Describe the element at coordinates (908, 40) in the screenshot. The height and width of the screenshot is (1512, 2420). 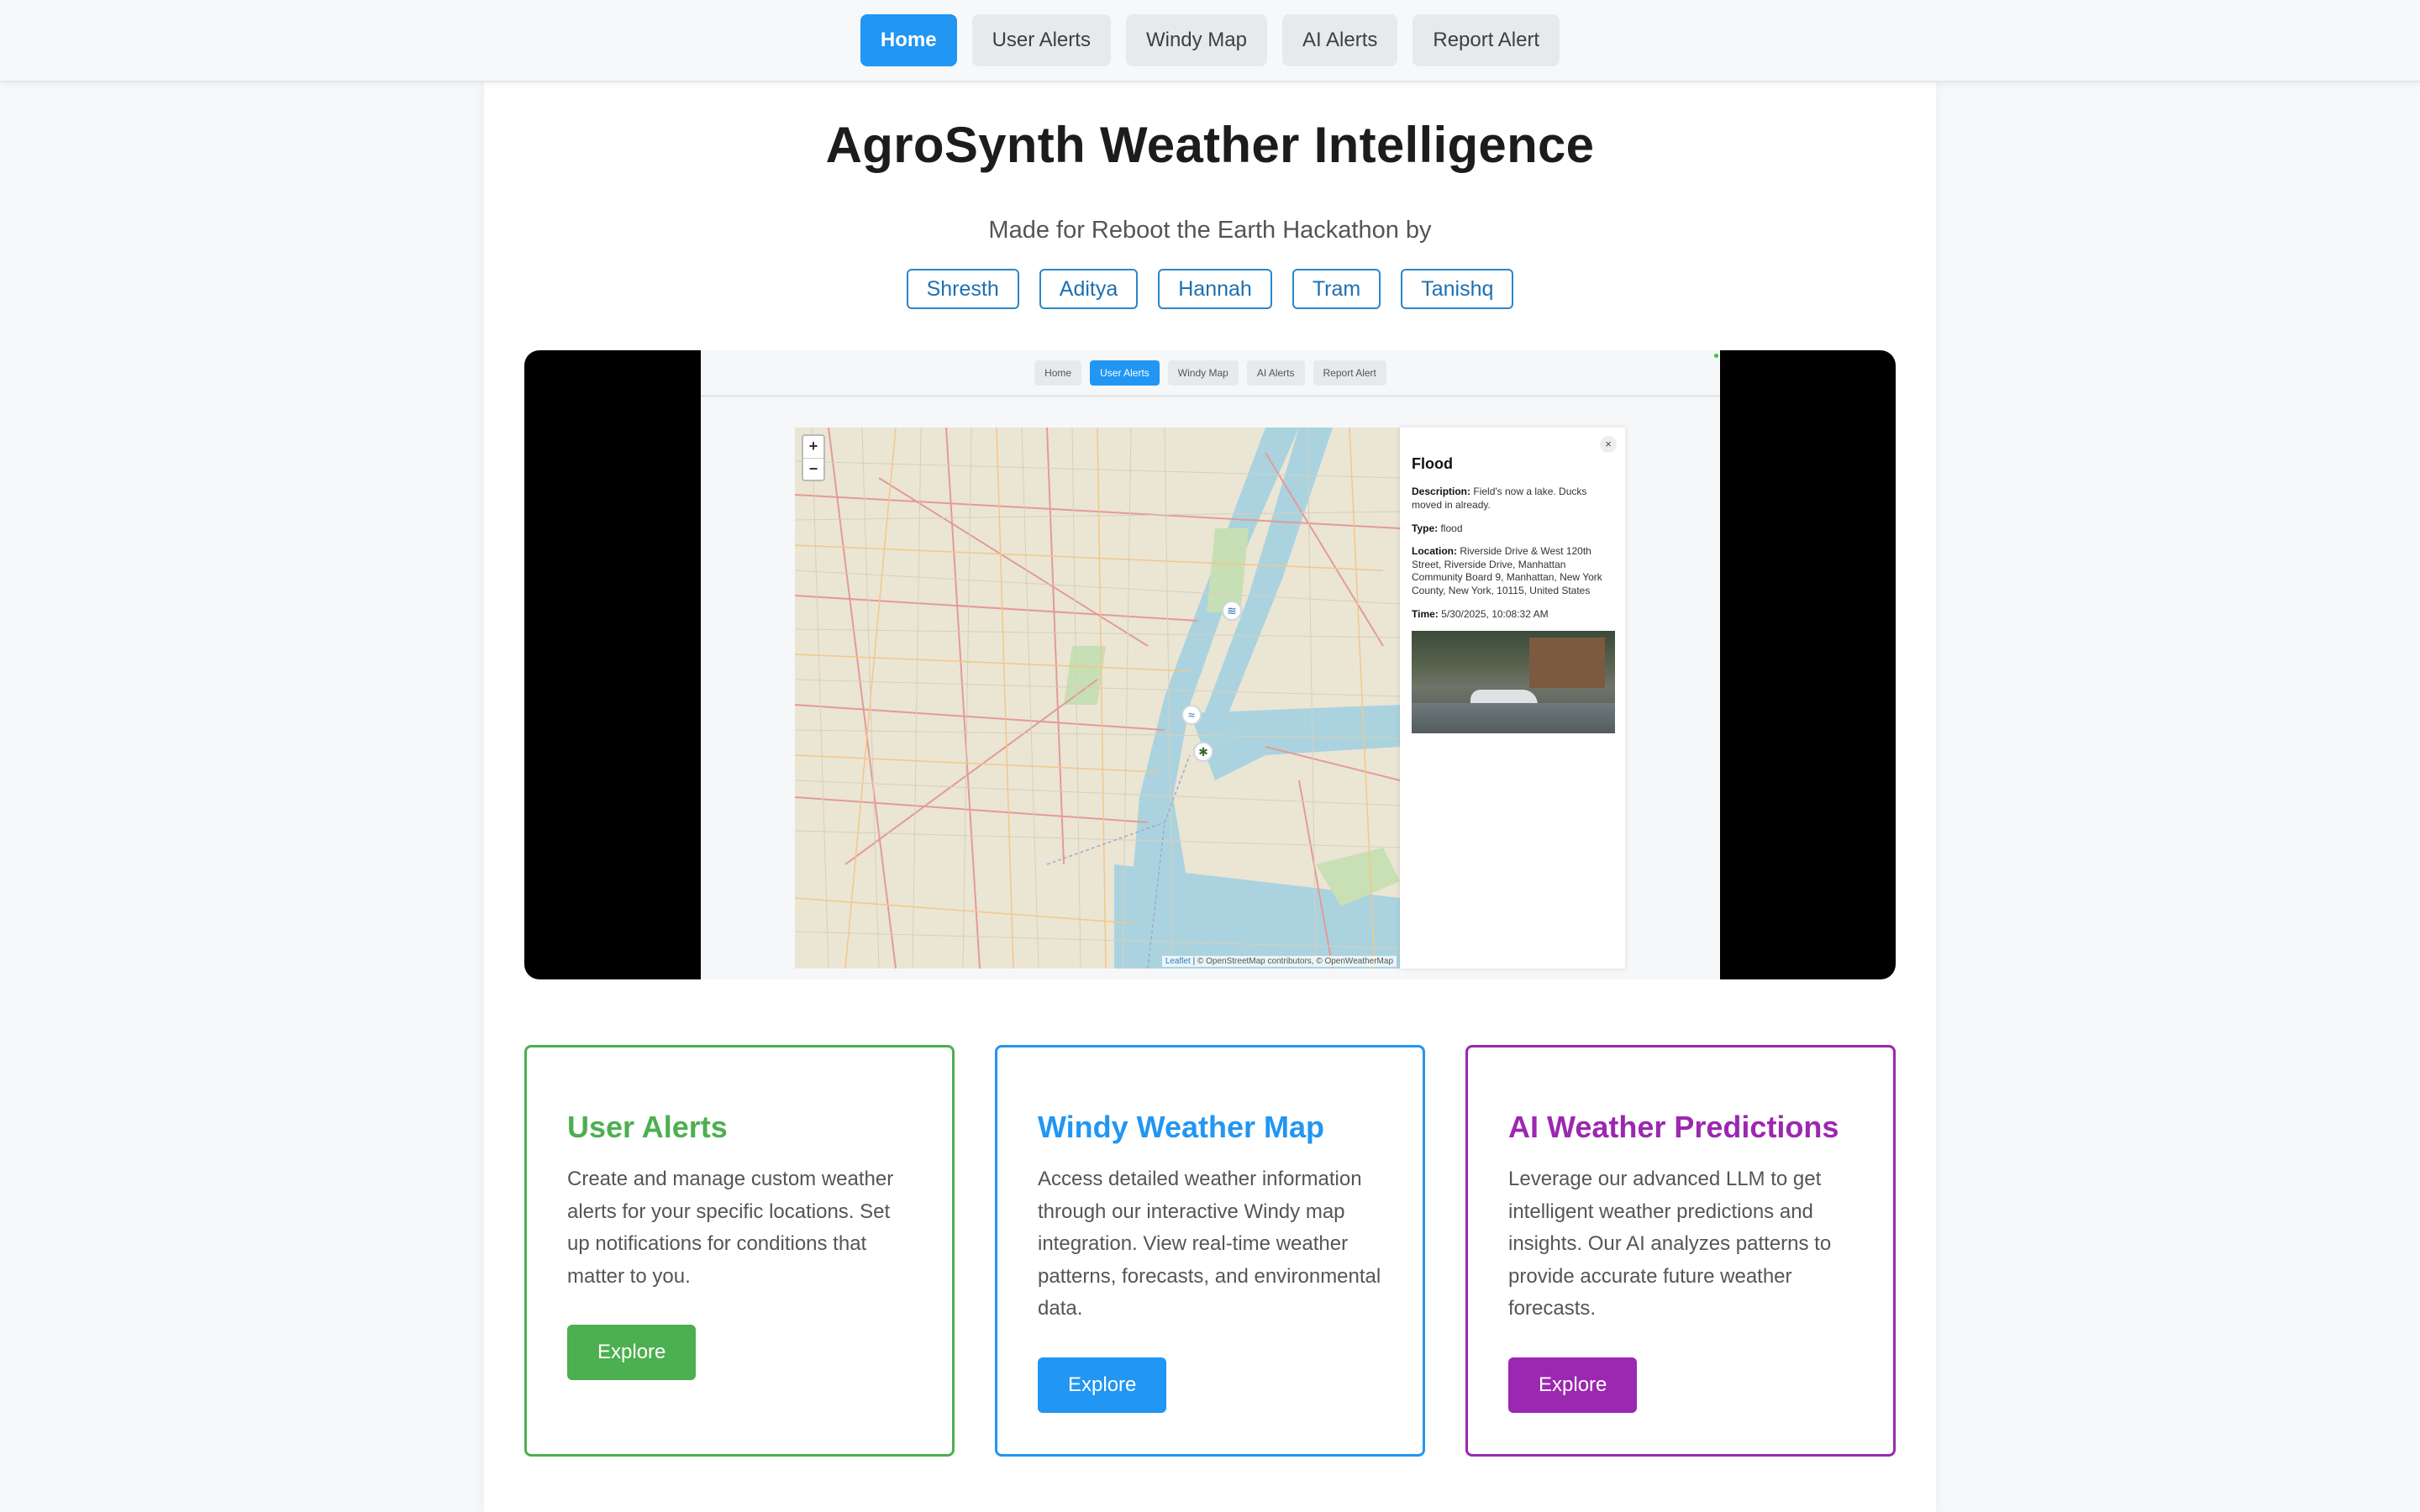
I see `nav-home-button: Home` at that location.